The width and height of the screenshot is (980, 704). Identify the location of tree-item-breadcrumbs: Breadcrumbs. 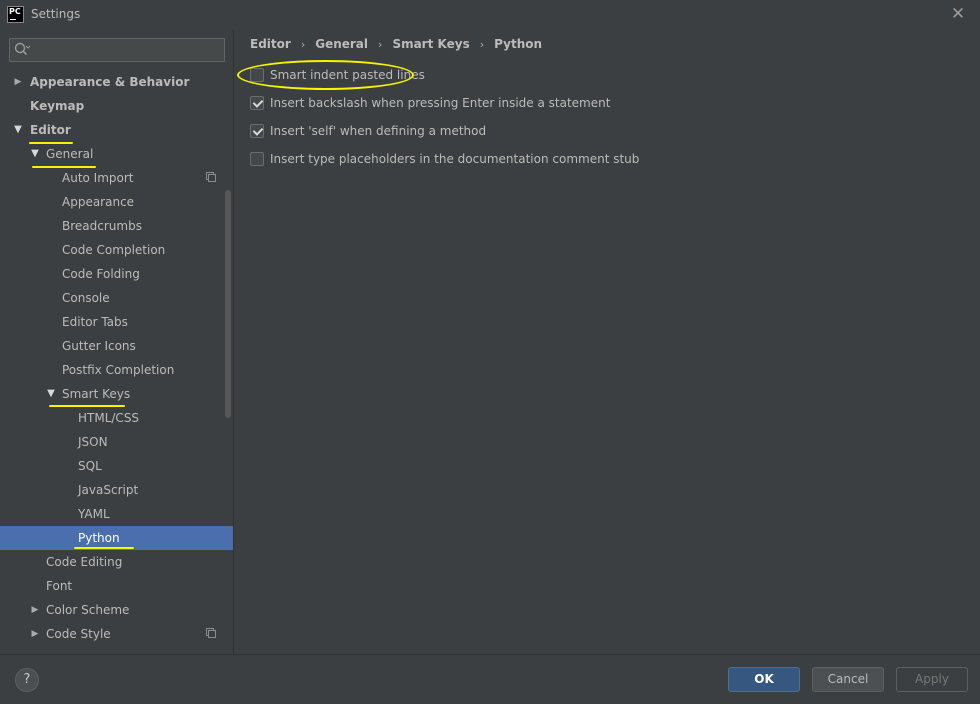
(116, 226).